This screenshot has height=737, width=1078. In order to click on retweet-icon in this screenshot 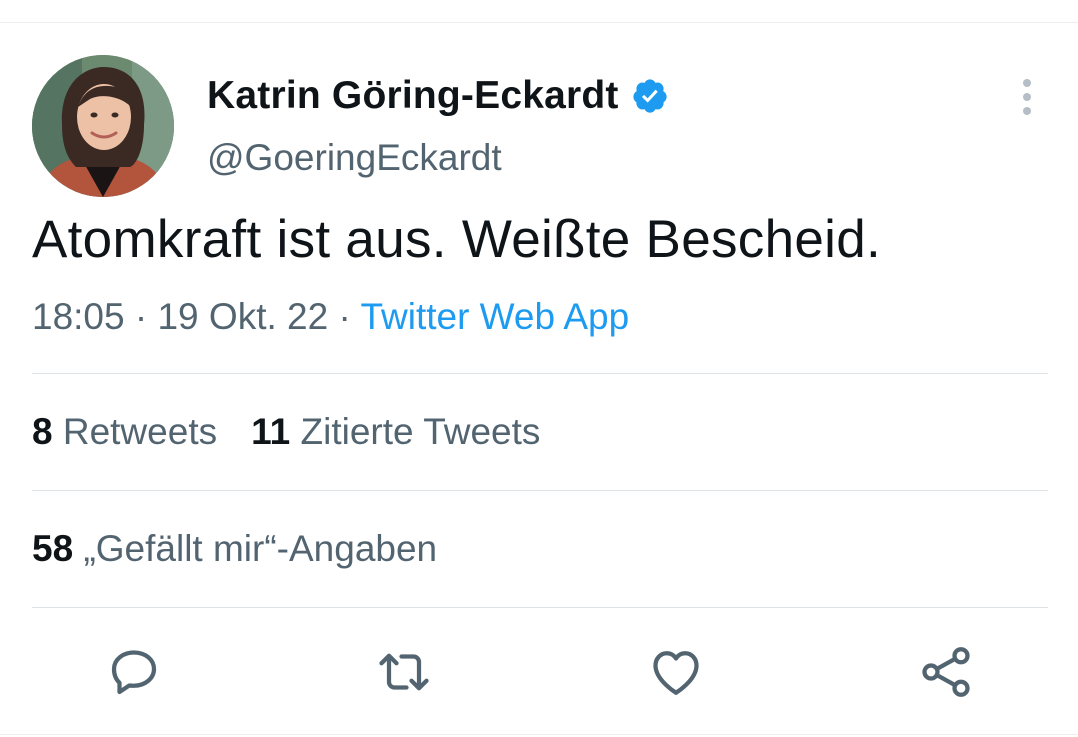, I will do `click(404, 672)`.